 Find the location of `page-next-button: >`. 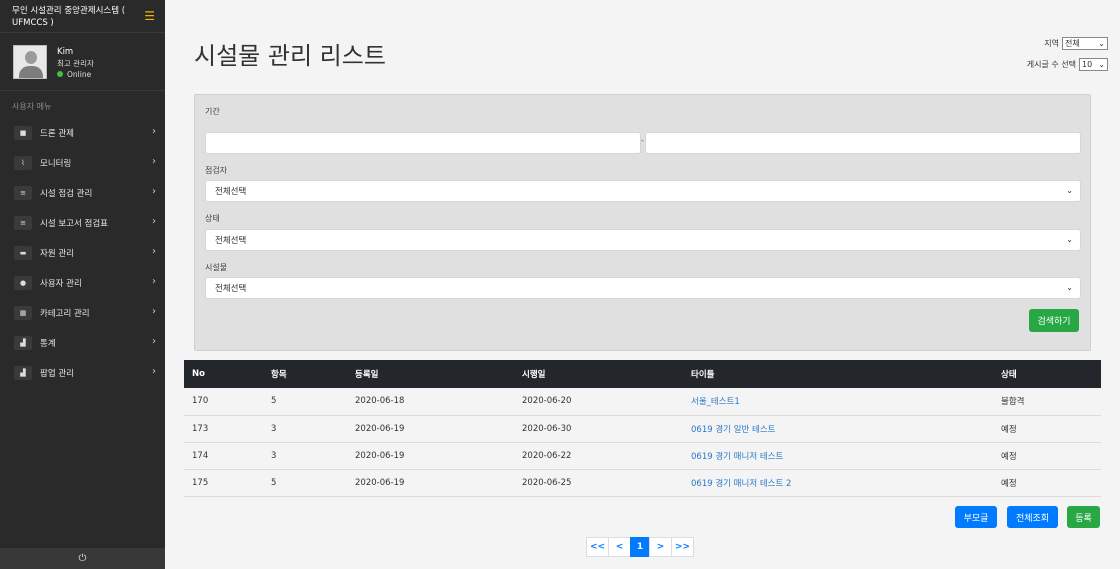

page-next-button: > is located at coordinates (660, 547).